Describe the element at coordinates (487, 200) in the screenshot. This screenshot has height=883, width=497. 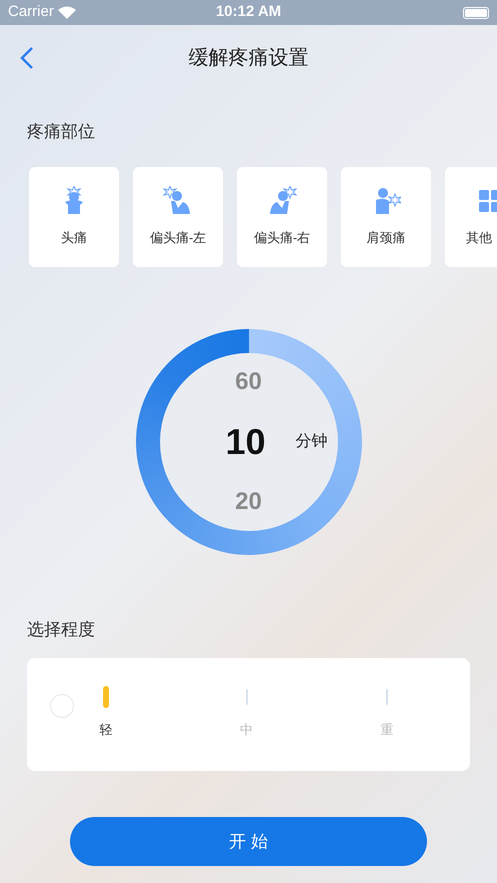
I see `grid-icon` at that location.